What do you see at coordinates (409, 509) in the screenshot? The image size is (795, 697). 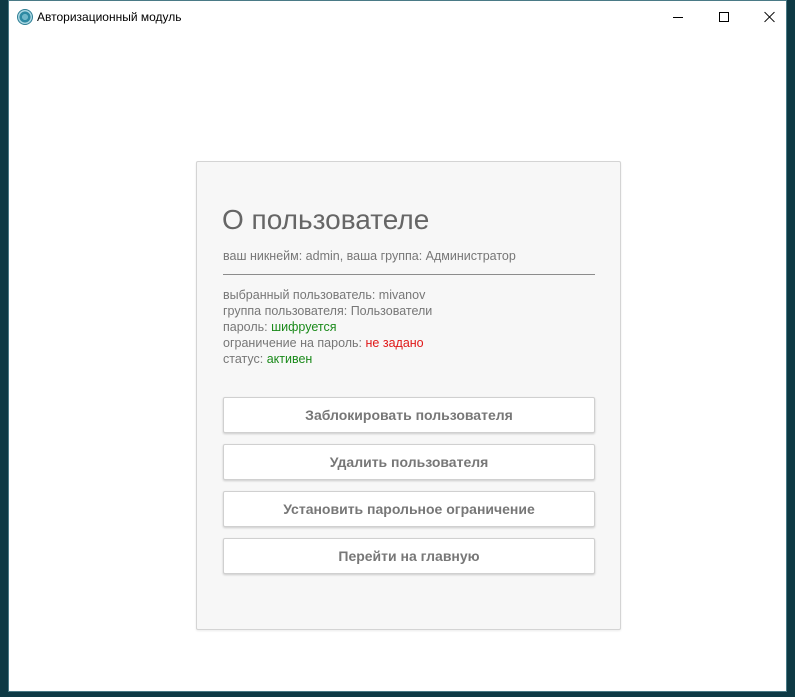 I see `set-password-restriction-button: Установить парольное ограничение` at bounding box center [409, 509].